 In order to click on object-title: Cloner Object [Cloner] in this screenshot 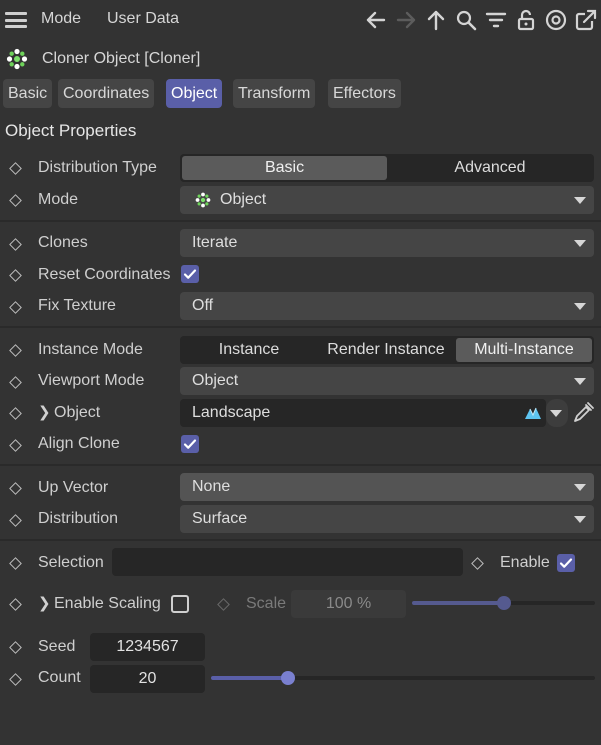, I will do `click(121, 58)`.